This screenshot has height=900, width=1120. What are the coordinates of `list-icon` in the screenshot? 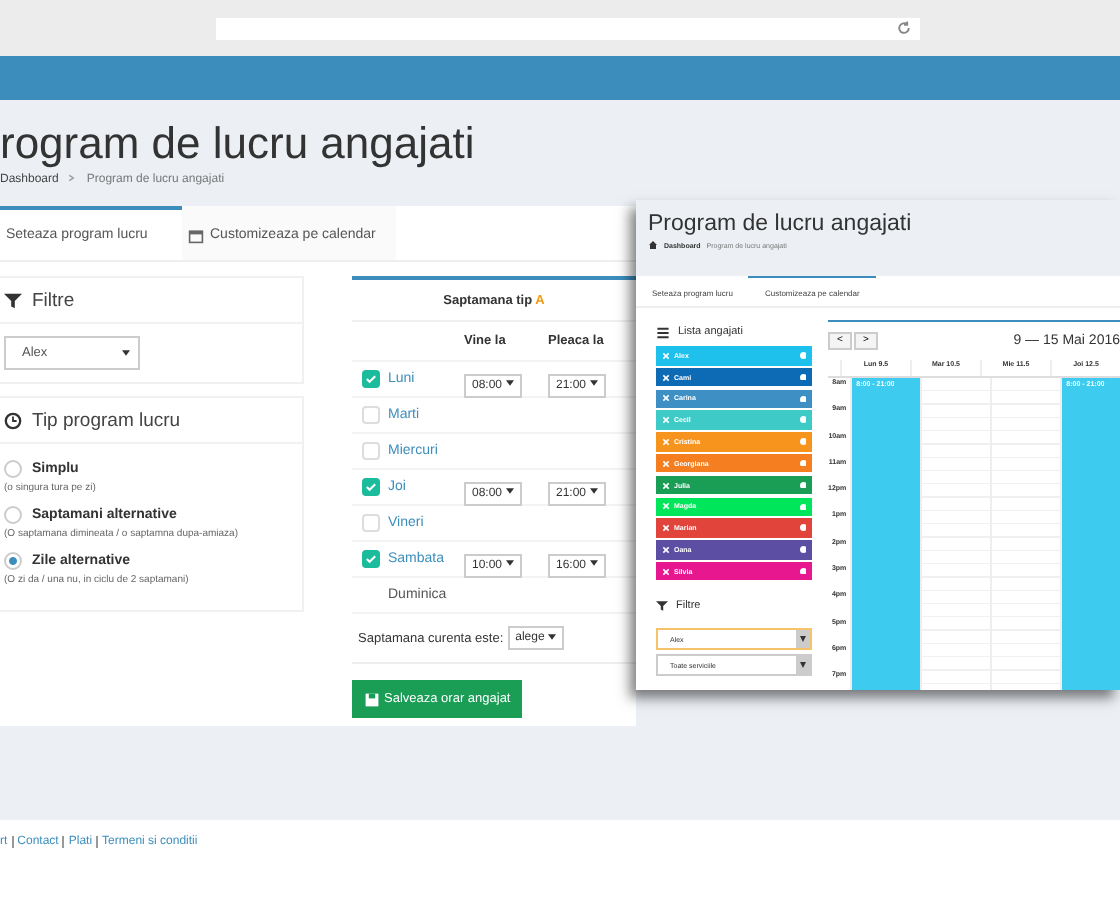 It's located at (663, 332).